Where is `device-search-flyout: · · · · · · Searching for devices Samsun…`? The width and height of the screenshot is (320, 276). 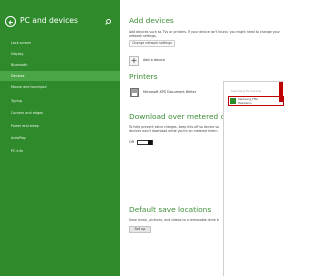
device-search-flyout: · · · · · · Searching for devices Samsun… is located at coordinates (253, 178).